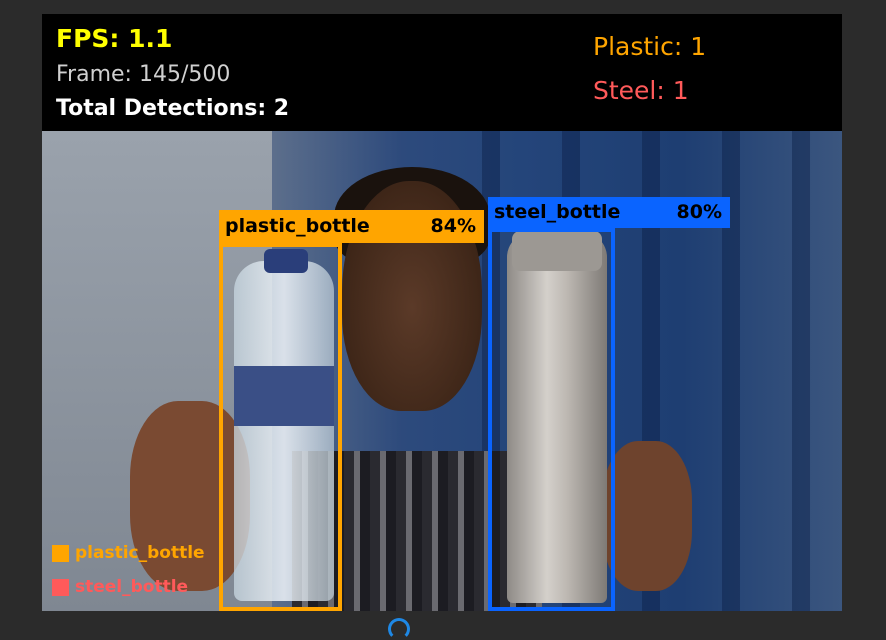  I want to click on curtain-fold, so click(801, 371).